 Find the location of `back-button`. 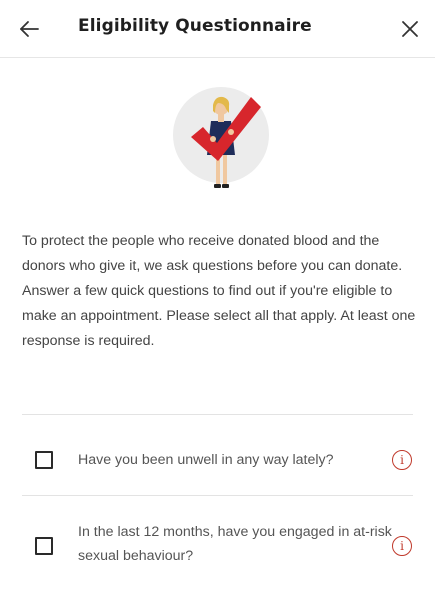

back-button is located at coordinates (29, 29).